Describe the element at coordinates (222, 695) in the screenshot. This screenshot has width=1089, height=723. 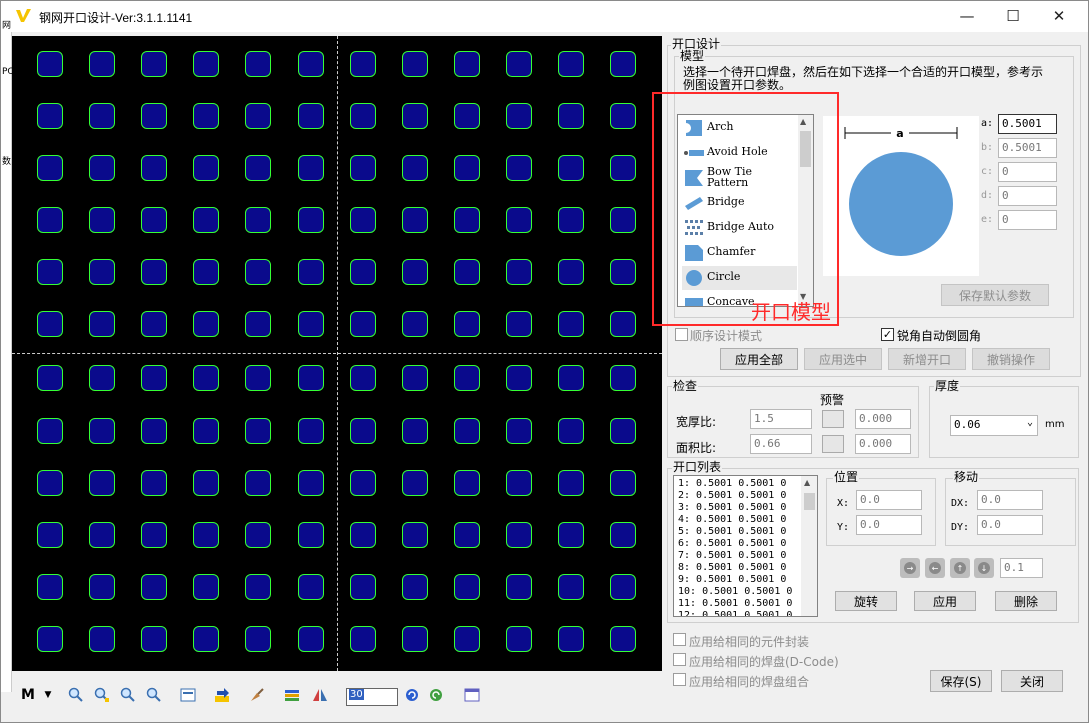
I see `export-icon` at that location.